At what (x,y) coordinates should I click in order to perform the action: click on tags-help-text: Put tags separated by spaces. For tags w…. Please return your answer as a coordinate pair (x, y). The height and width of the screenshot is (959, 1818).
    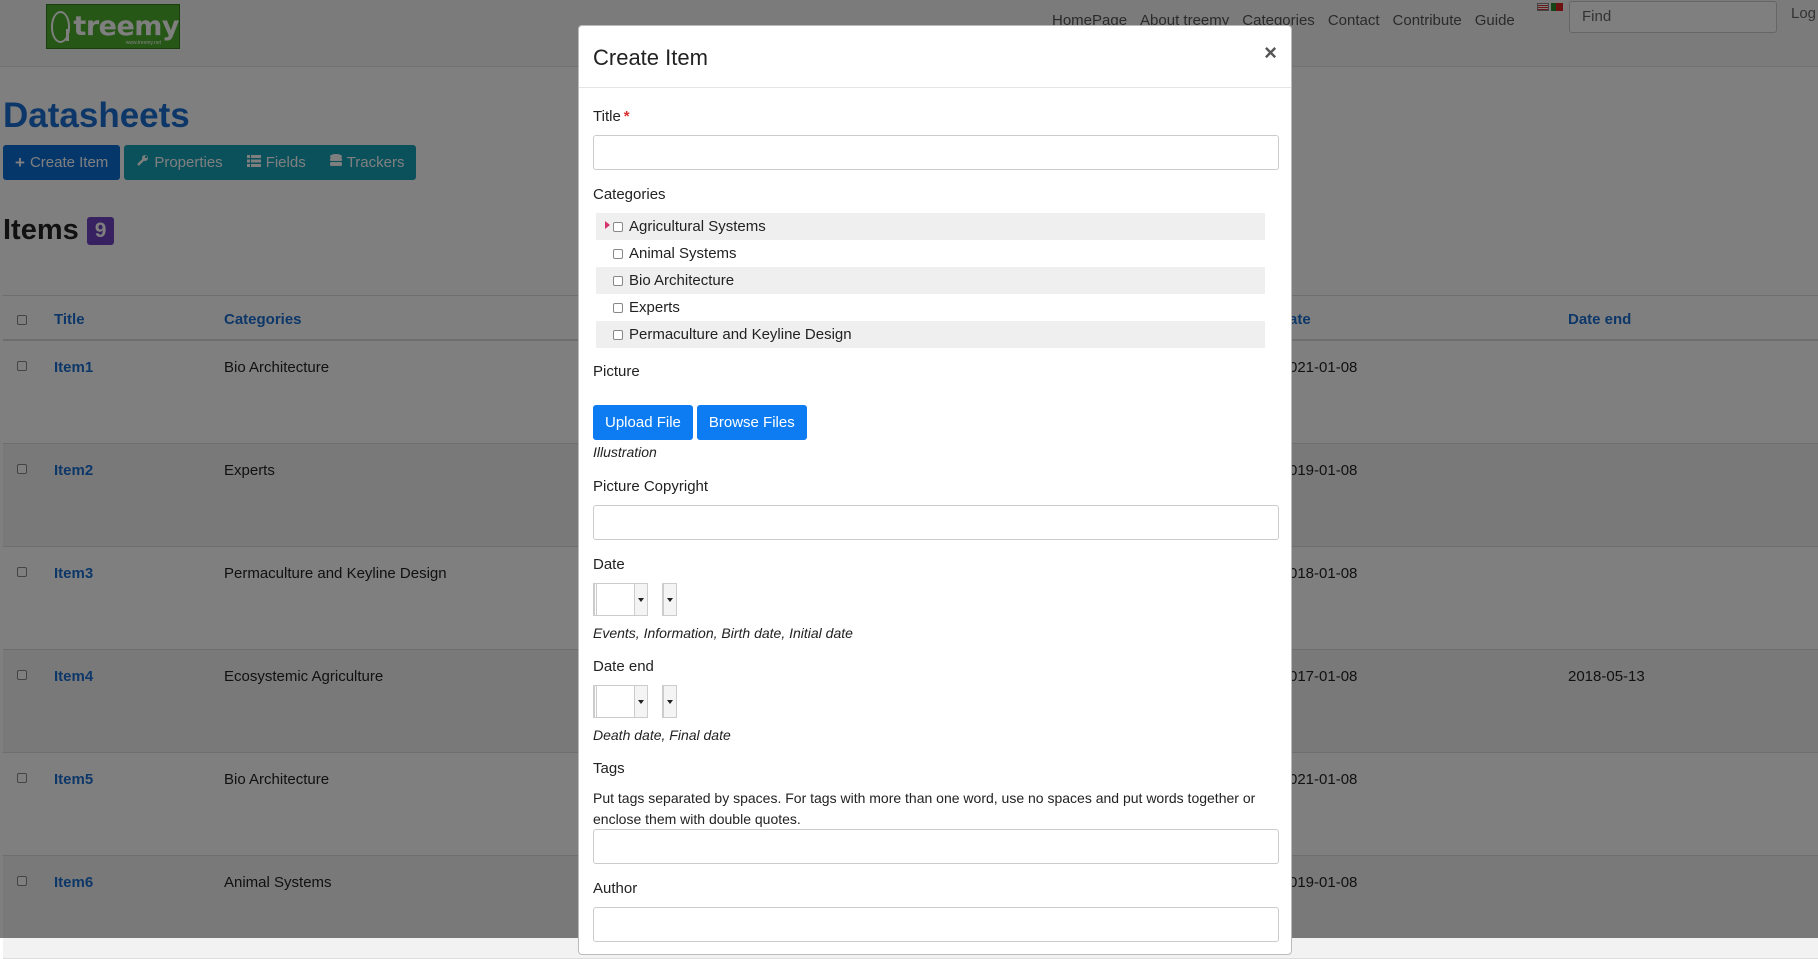
    Looking at the image, I should click on (924, 808).